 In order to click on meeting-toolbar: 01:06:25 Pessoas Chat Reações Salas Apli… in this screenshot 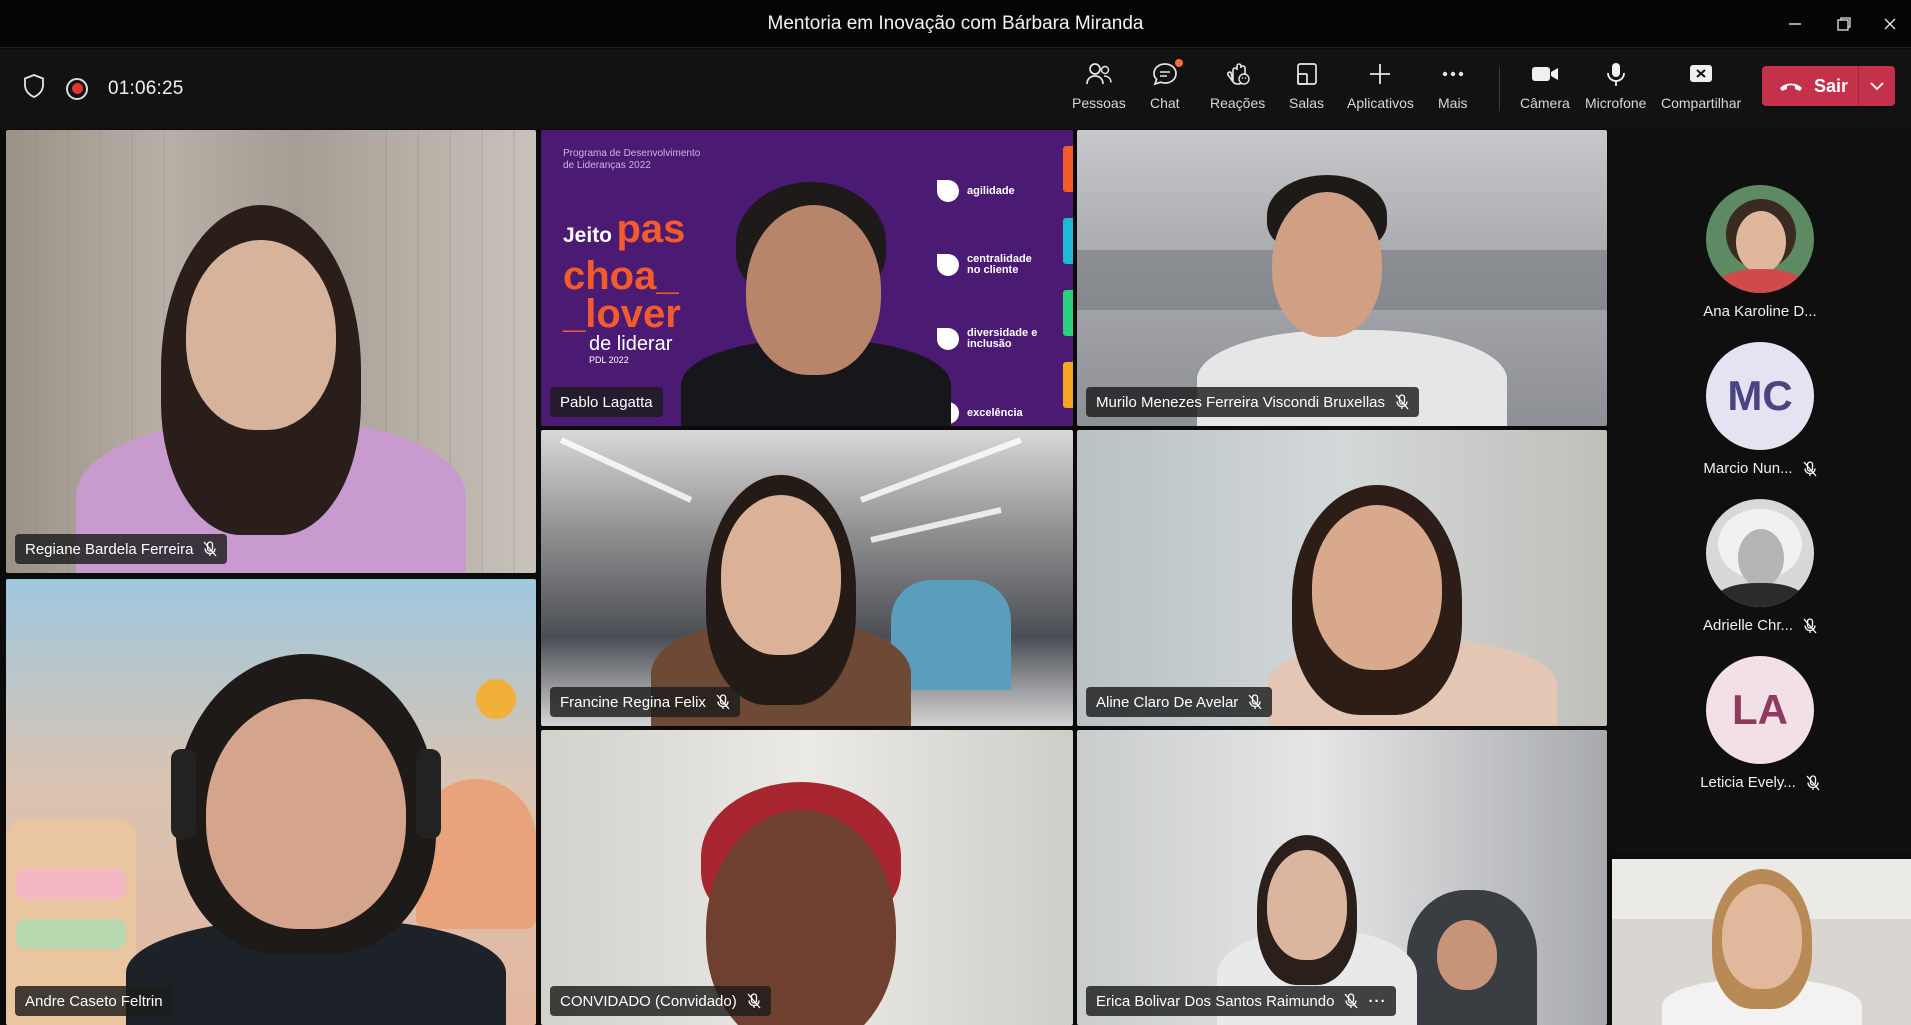, I will do `click(955, 89)`.